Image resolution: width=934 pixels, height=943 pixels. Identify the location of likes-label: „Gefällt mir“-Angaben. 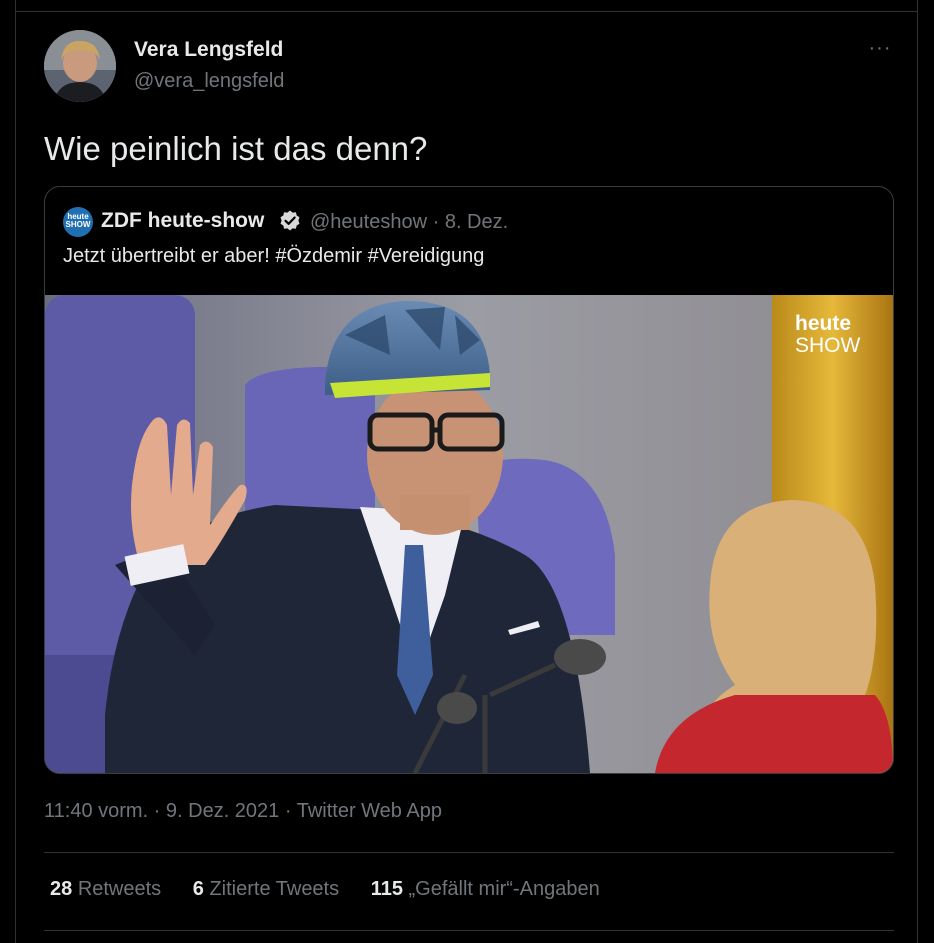
(504, 889).